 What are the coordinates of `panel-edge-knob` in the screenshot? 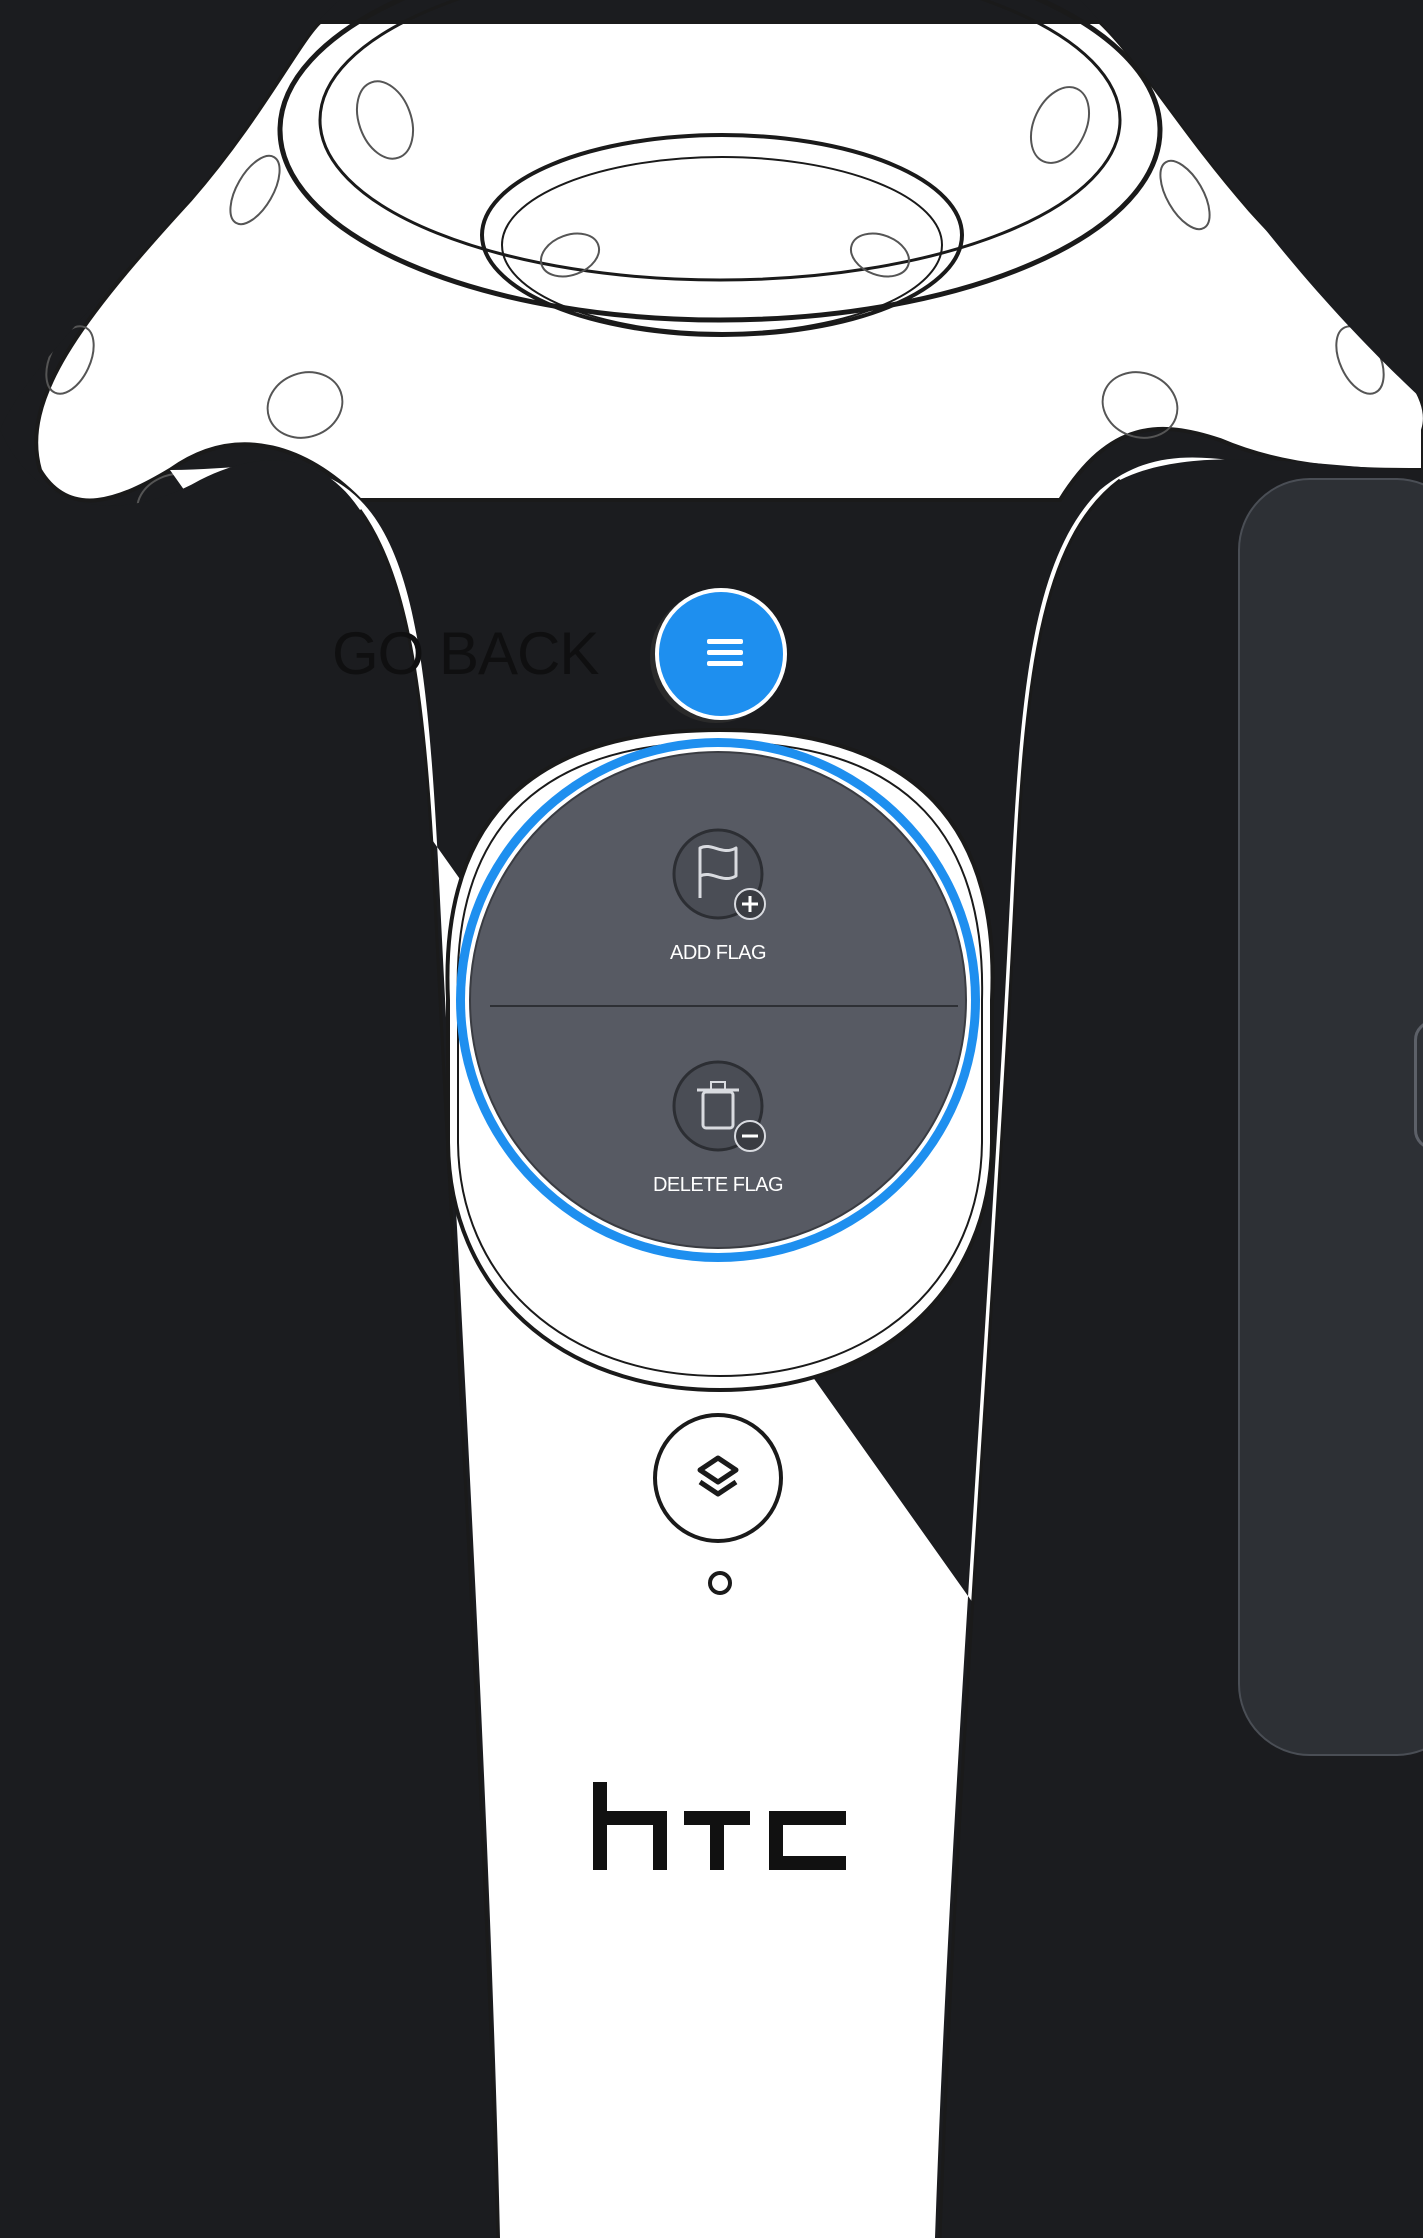 It's located at (1418, 1085).